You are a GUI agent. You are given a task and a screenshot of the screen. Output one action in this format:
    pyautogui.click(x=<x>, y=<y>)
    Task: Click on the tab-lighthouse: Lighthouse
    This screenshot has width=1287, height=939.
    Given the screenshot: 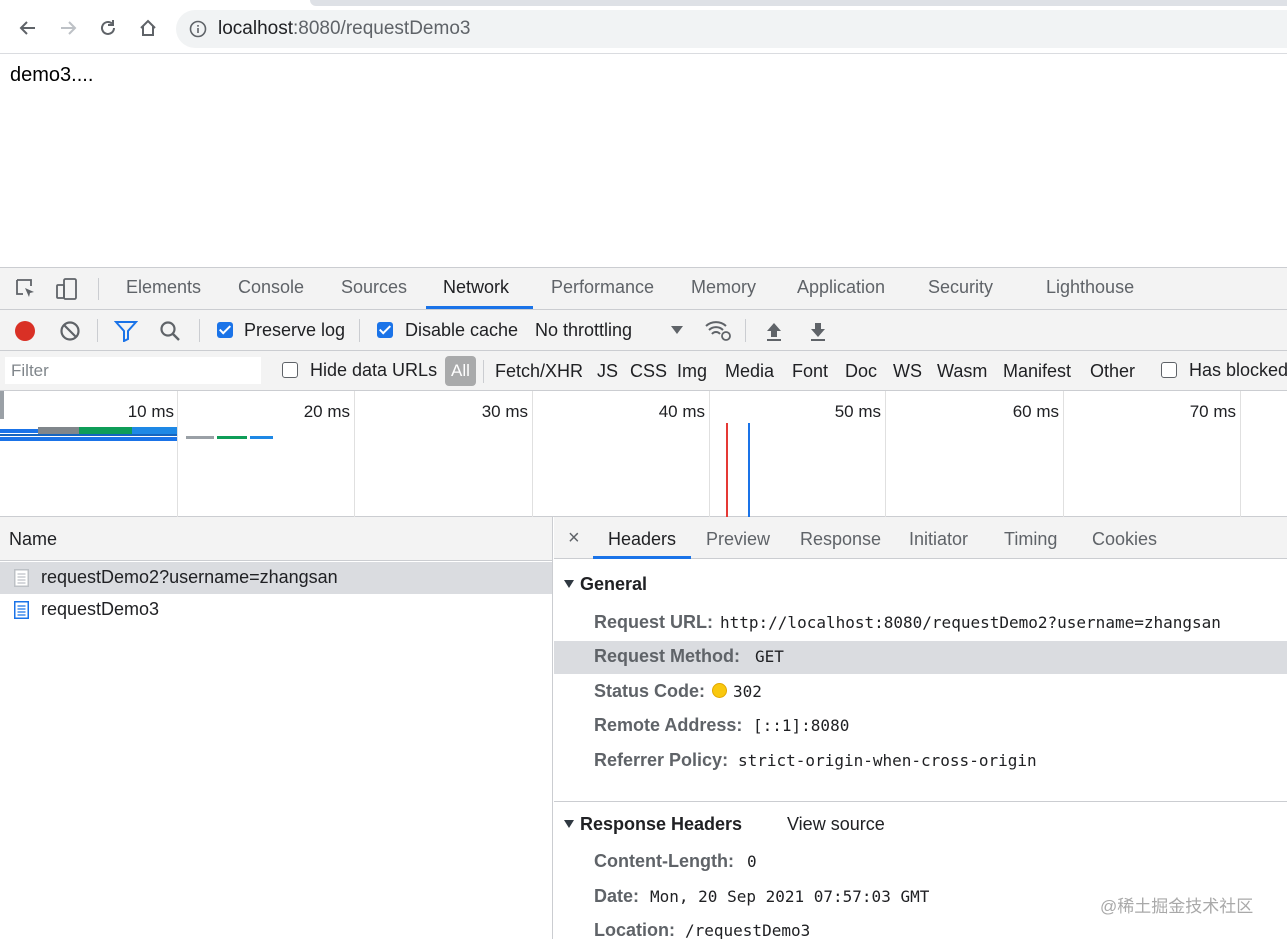 What is the action you would take?
    pyautogui.click(x=1090, y=287)
    